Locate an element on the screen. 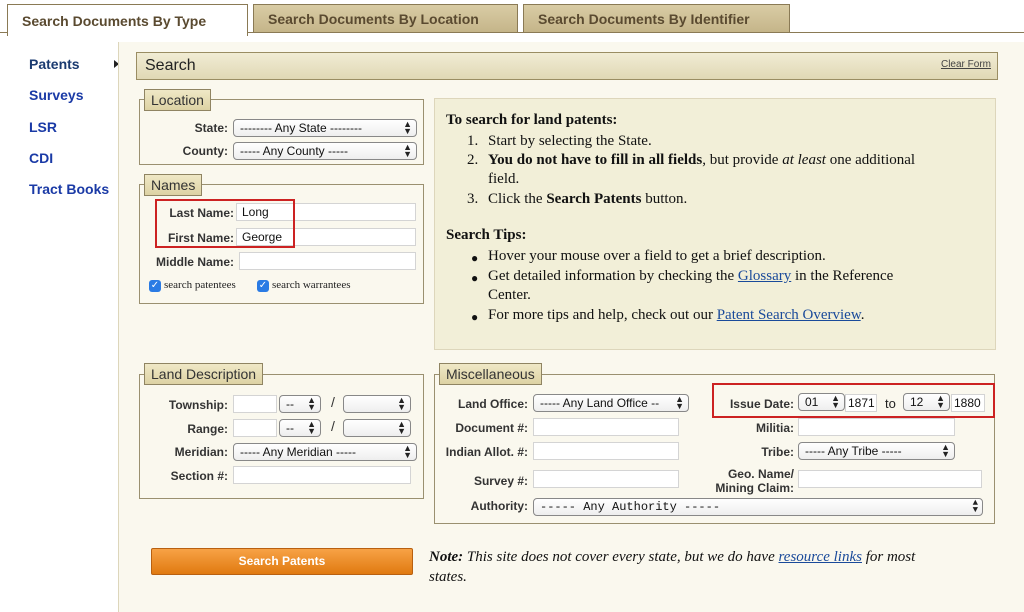  miscellaneous-legend: Miscellaneous is located at coordinates (490, 374).